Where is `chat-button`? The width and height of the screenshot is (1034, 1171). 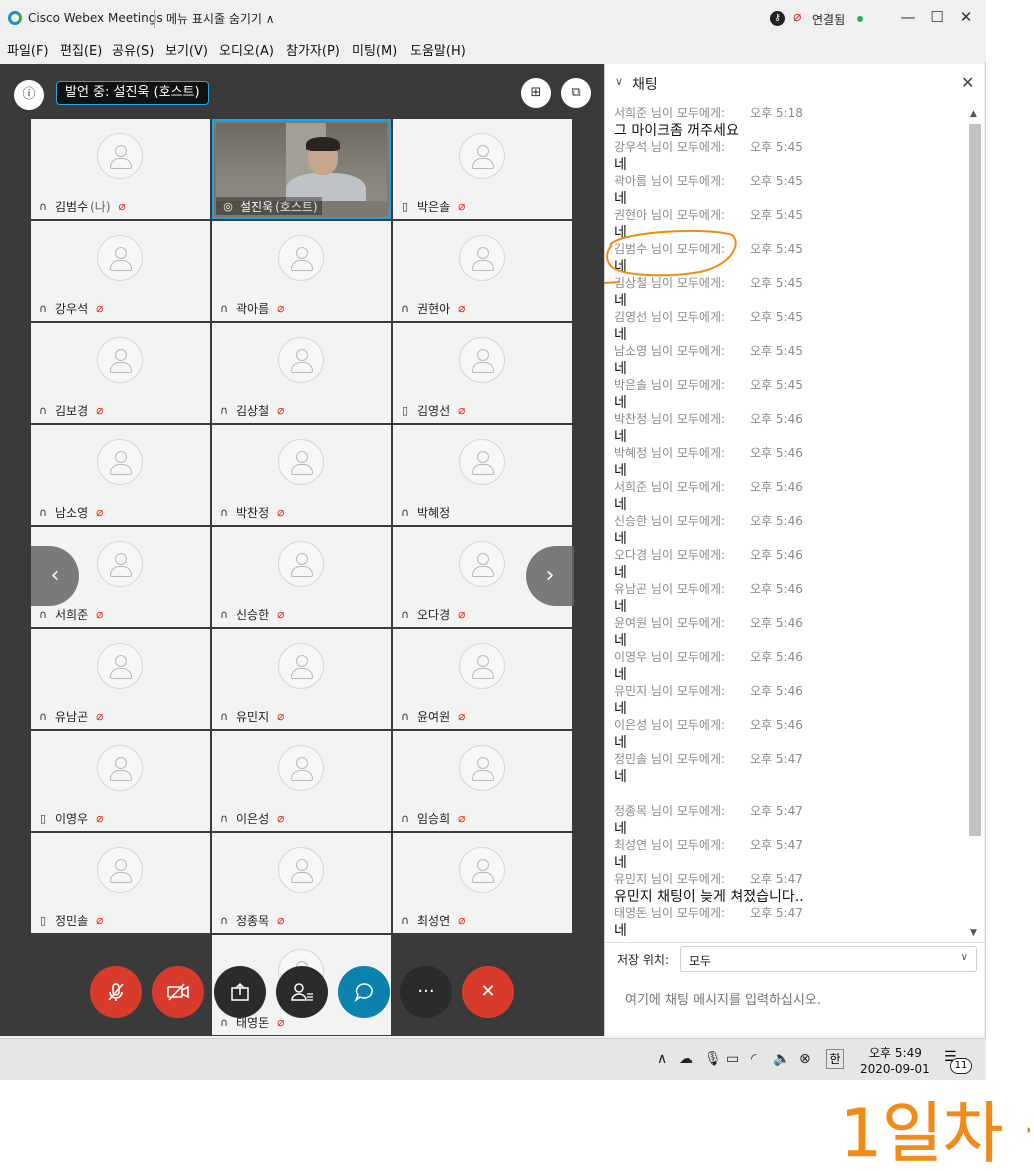 chat-button is located at coordinates (364, 992).